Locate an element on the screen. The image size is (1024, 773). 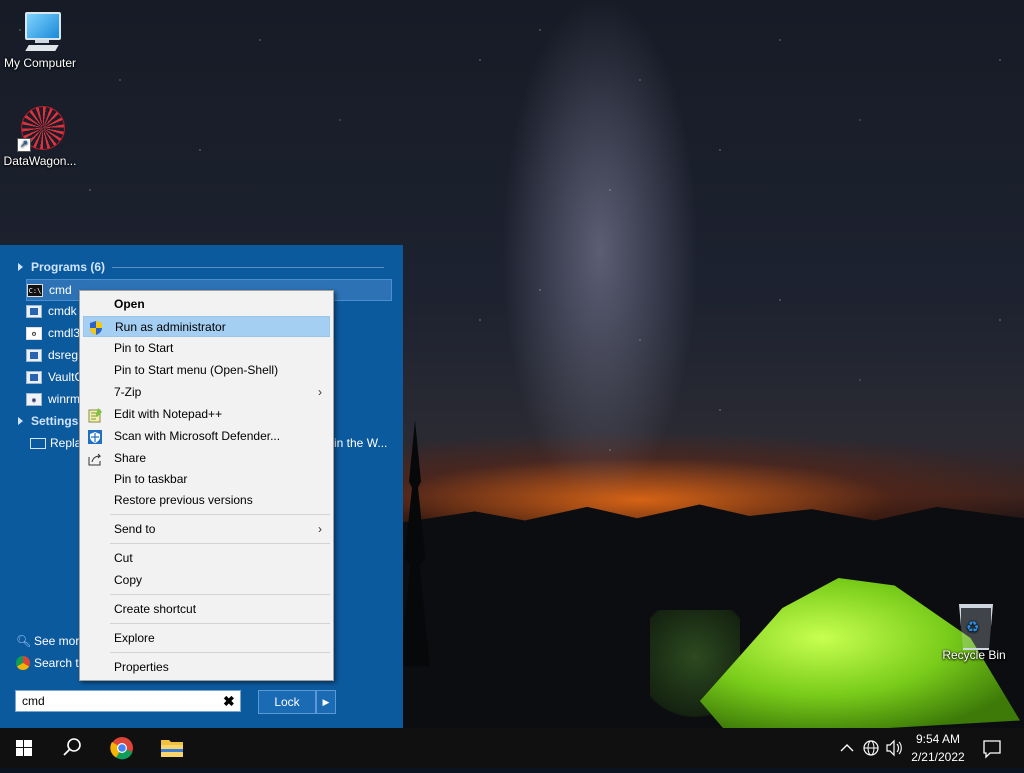
programs-header: Programs (6) is located at coordinates (61, 267).